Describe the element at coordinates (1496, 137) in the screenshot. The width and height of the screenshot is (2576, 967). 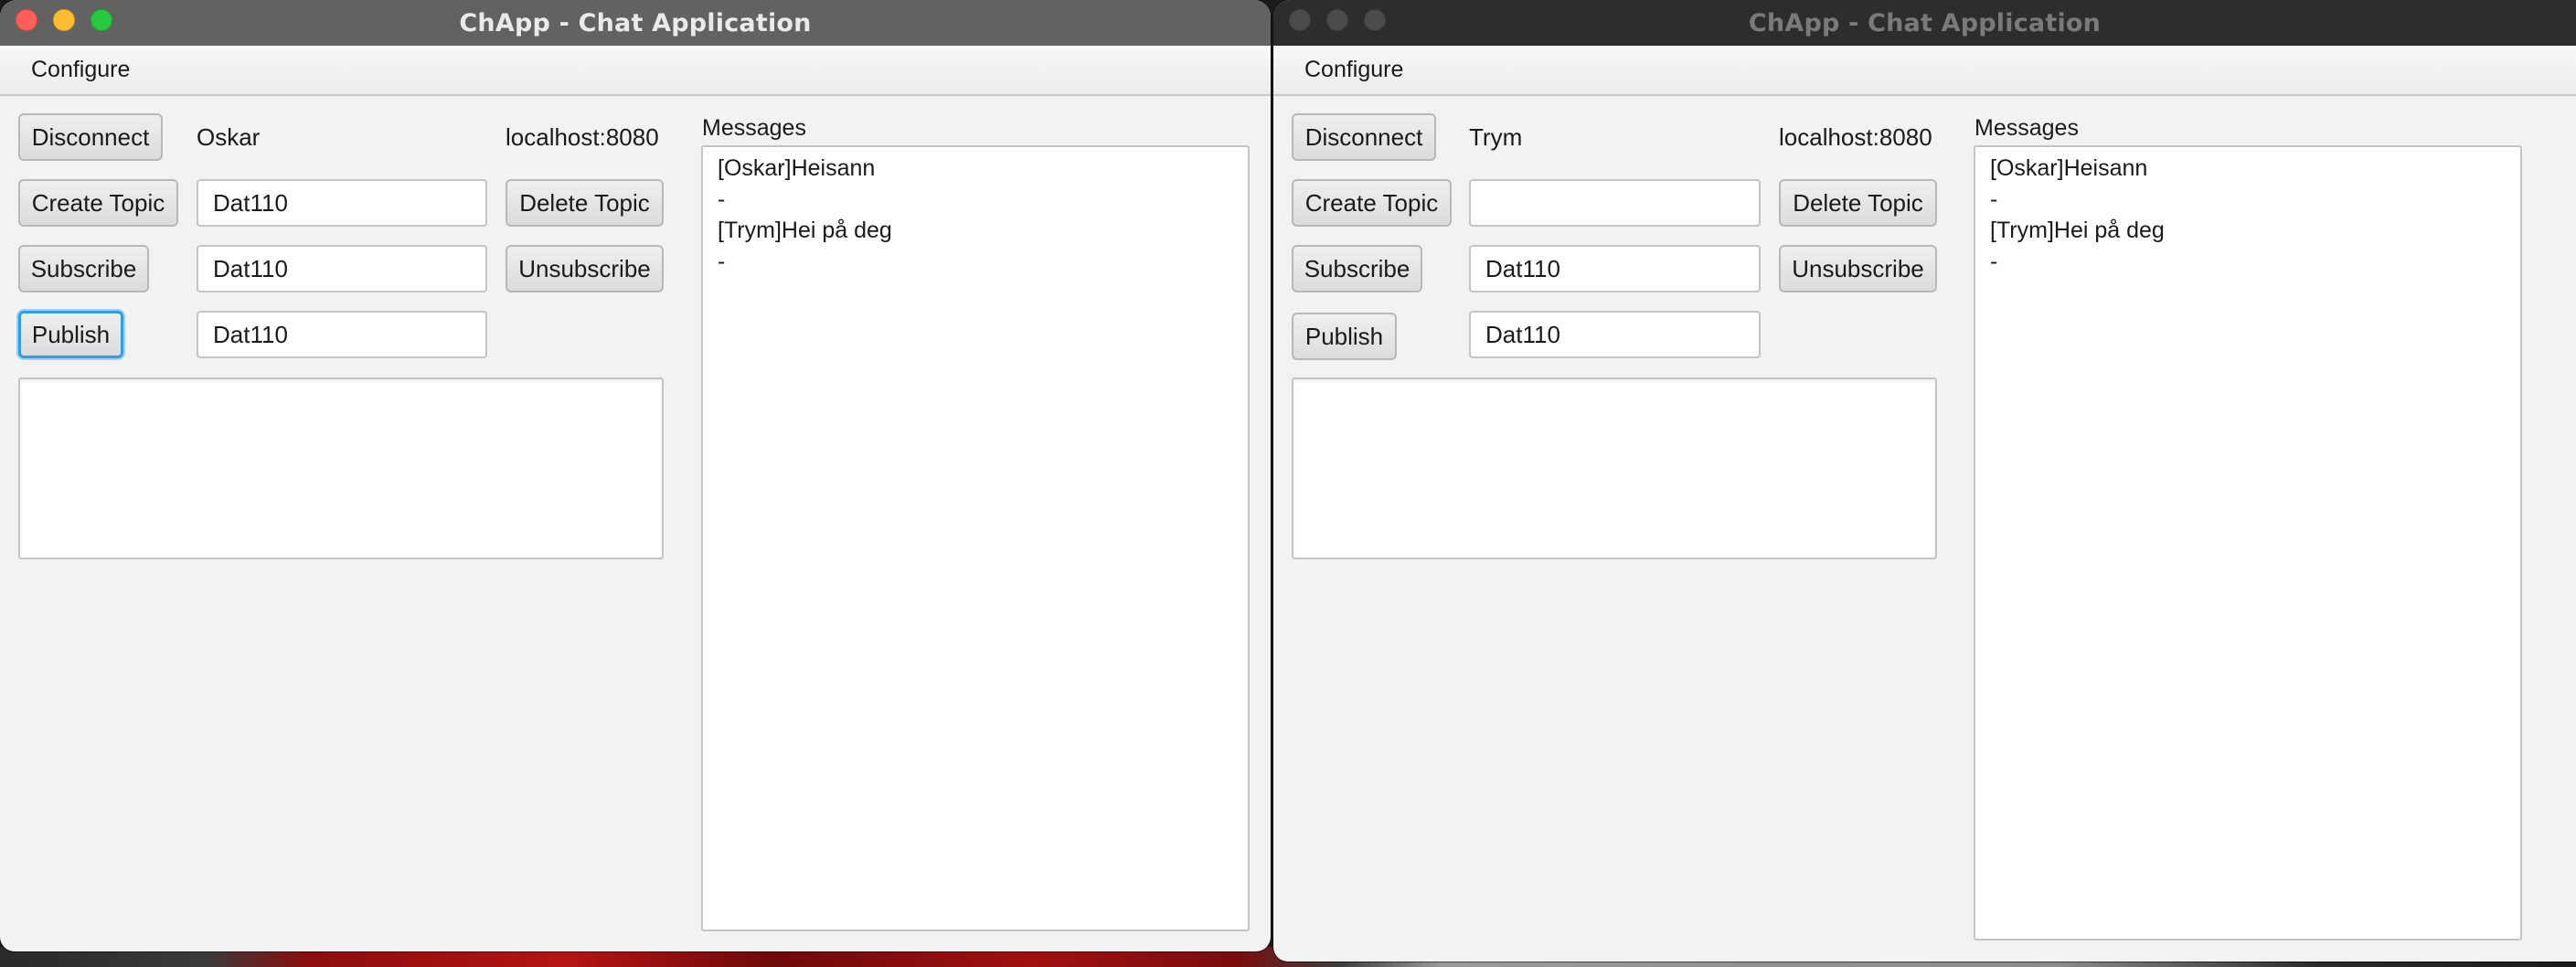
I see `username-label: Trym` at that location.